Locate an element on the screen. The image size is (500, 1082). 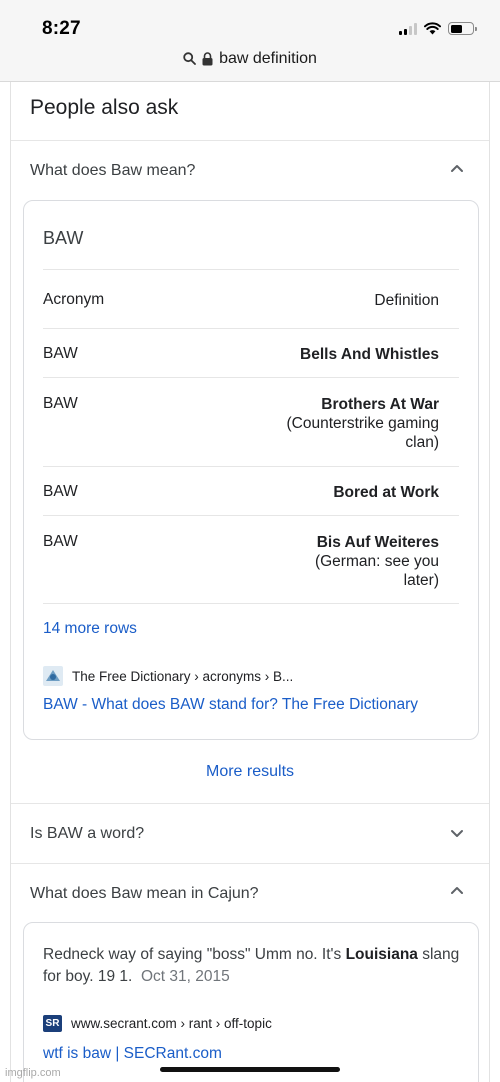
url-text: baw definition is located at coordinates (268, 58).